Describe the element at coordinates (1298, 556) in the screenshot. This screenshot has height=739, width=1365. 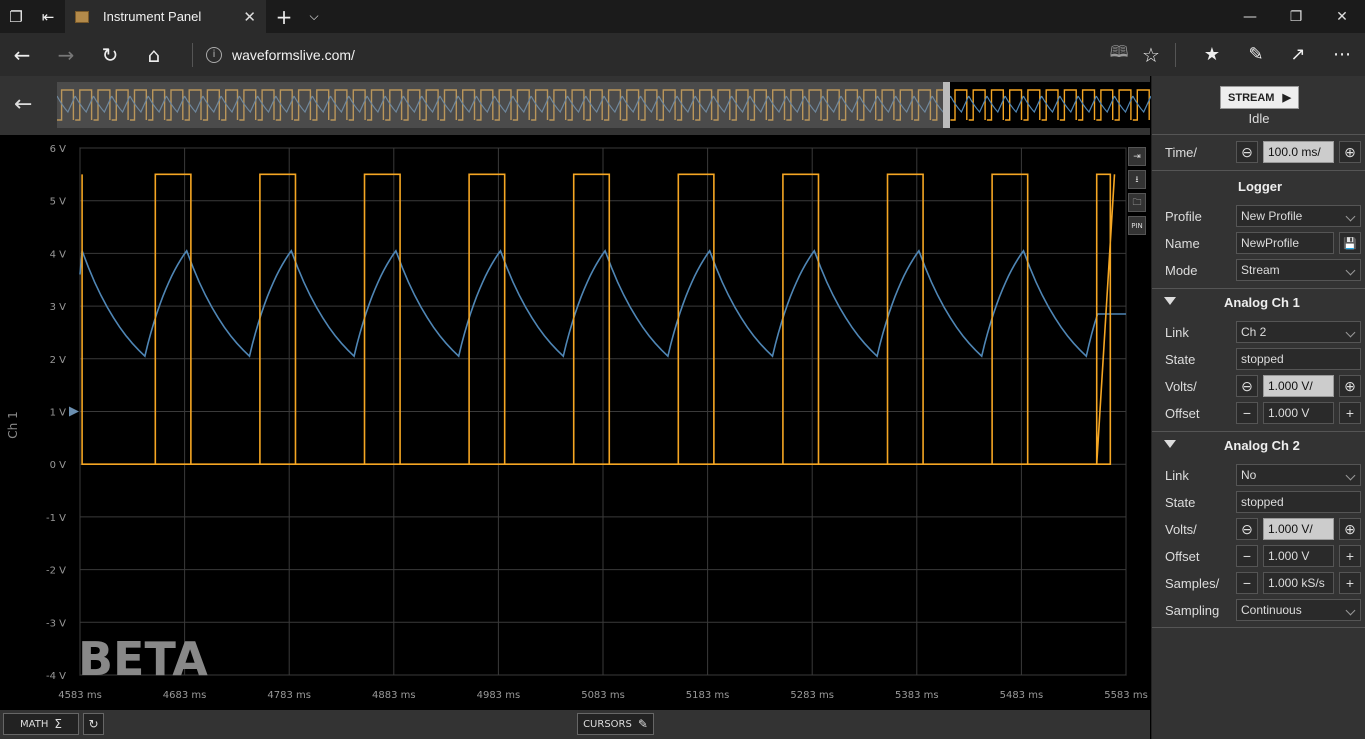
I see `ch2-offset-field: 1.000 V` at that location.